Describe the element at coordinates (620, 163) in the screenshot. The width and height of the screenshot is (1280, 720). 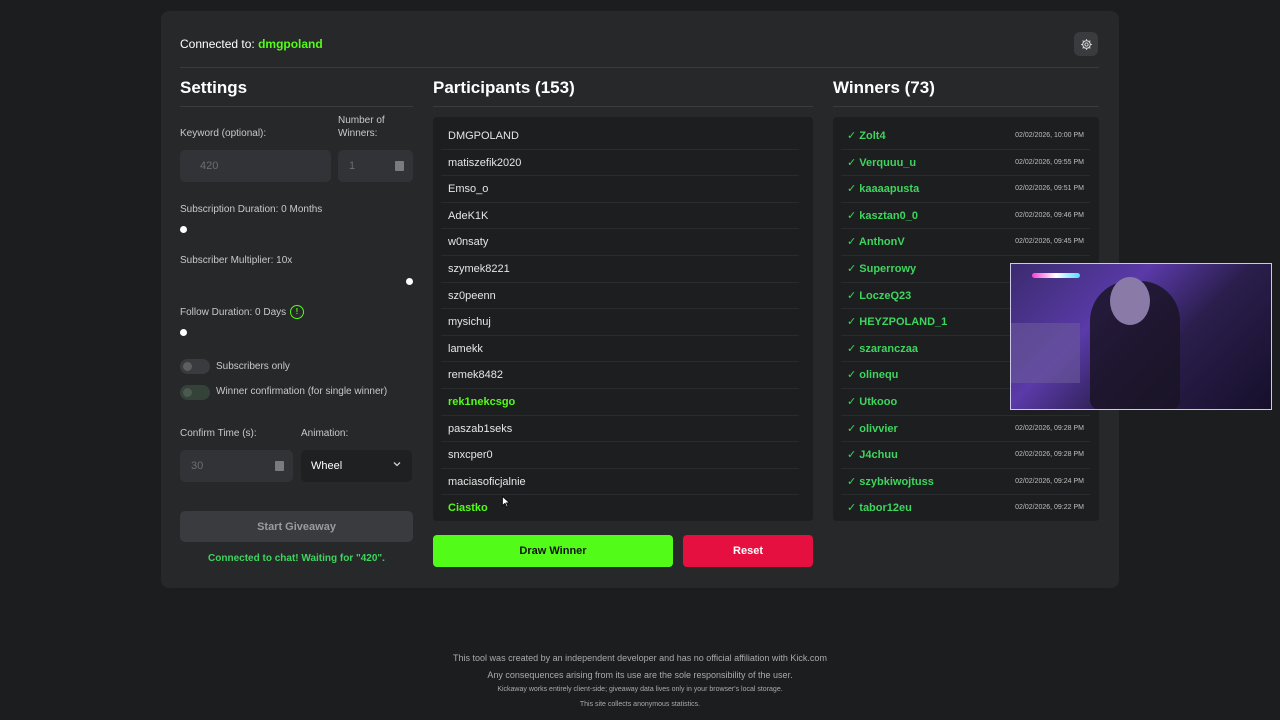
I see `participant-row: matiszefik2020` at that location.